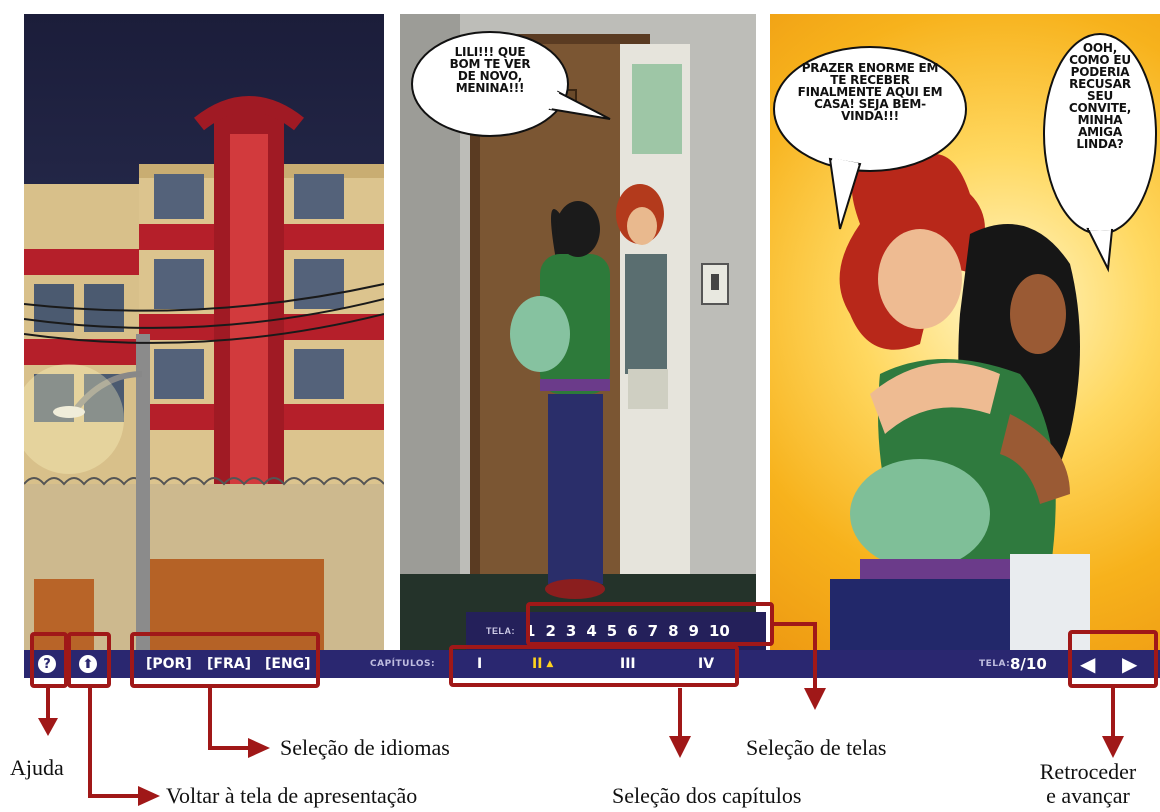 This screenshot has height=812, width=1160. I want to click on caption-chapters: Seleção dos capítulos, so click(707, 795).